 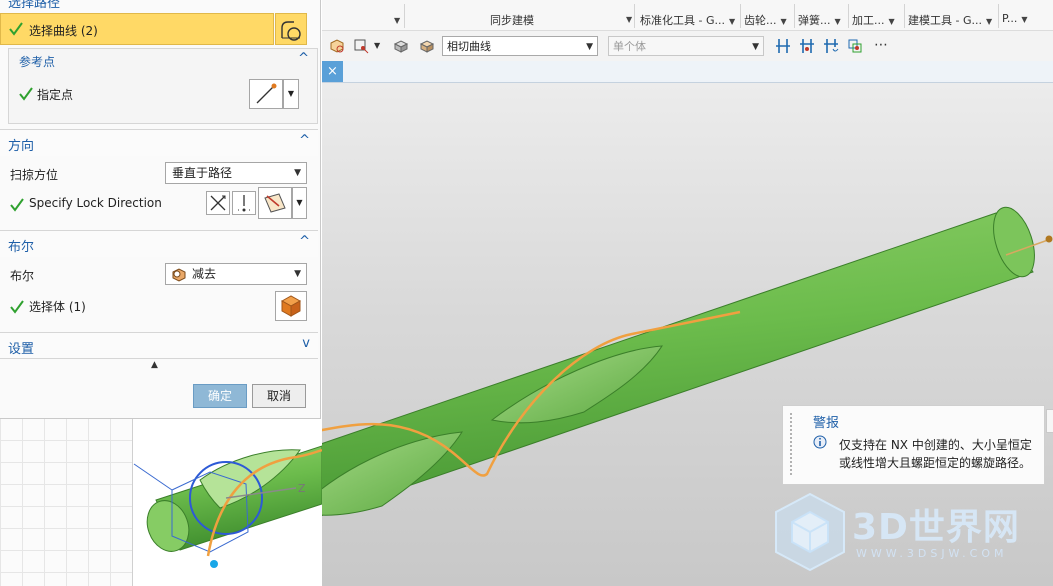 I want to click on curve-pick-button, so click(x=291, y=29).